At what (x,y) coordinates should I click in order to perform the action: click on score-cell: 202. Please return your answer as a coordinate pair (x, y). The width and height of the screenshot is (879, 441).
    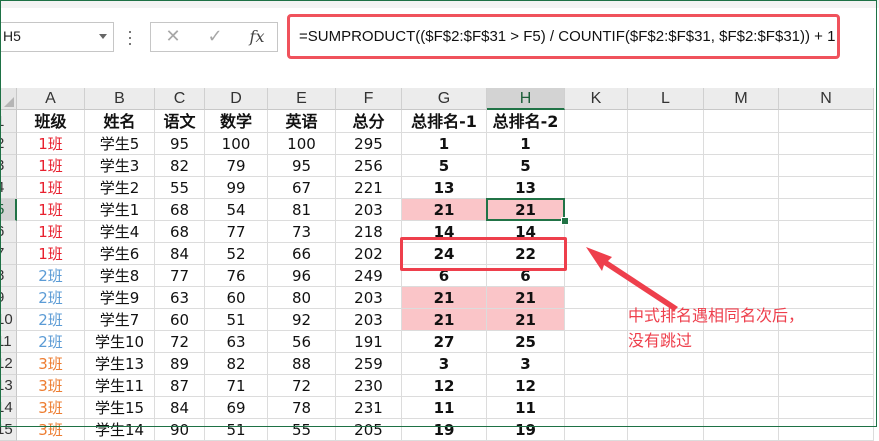
    Looking at the image, I should click on (369, 254).